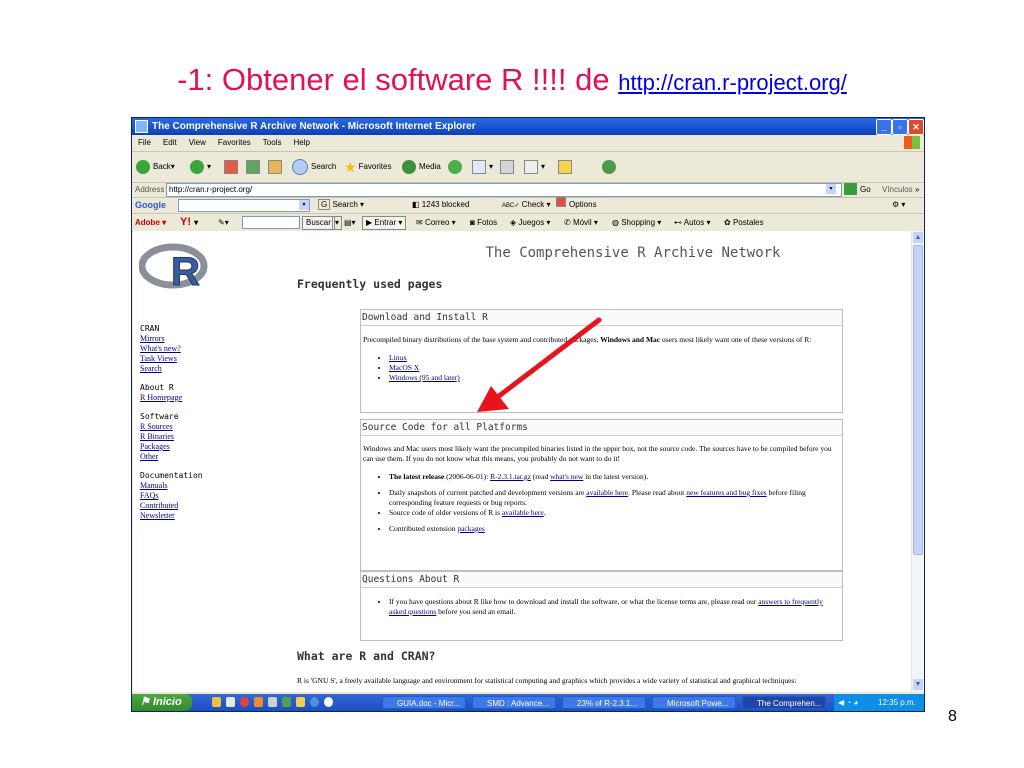 The width and height of the screenshot is (1024, 768). I want to click on autos-button: ⊷ Autos ▾, so click(692, 222).